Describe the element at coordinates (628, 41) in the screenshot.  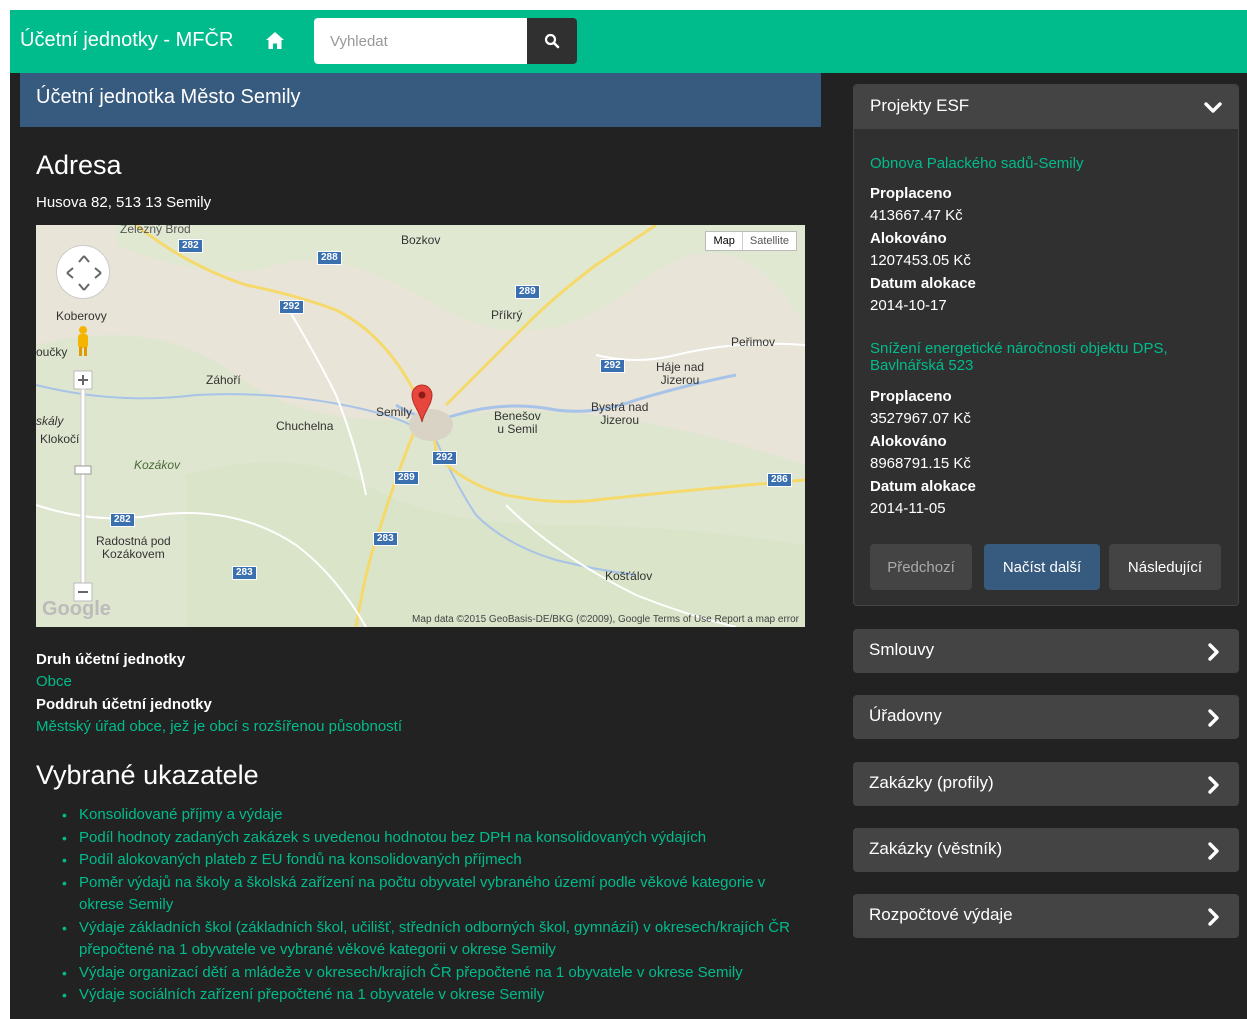
I see `navbar: Účetní jednotky - MFČR` at that location.